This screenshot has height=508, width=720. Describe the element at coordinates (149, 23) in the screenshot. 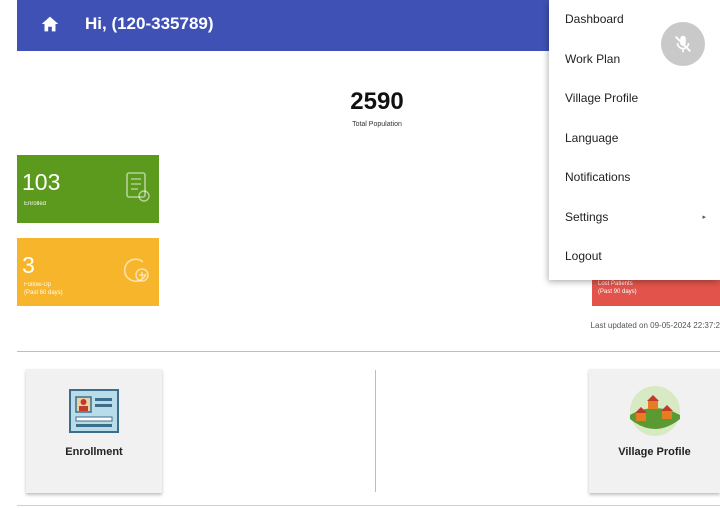

I see `greeting-title: Hi, (120-335789)` at that location.